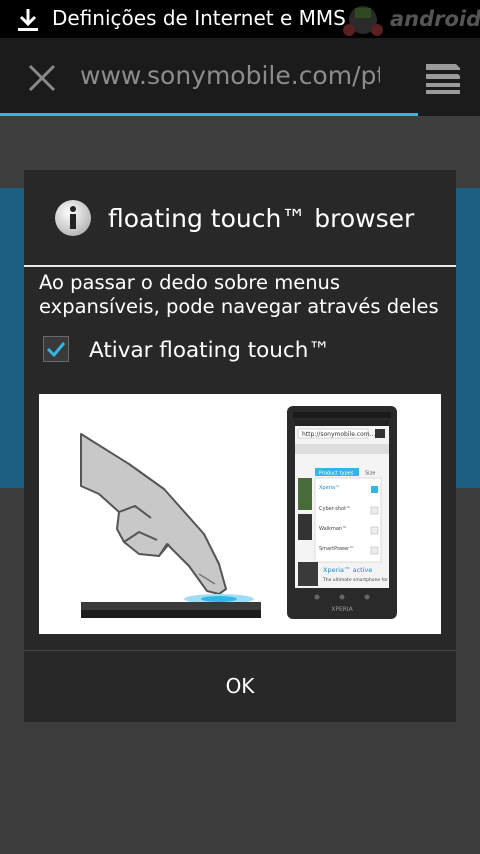 The image size is (480, 854). I want to click on phone-menu-header: Product types, so click(336, 474).